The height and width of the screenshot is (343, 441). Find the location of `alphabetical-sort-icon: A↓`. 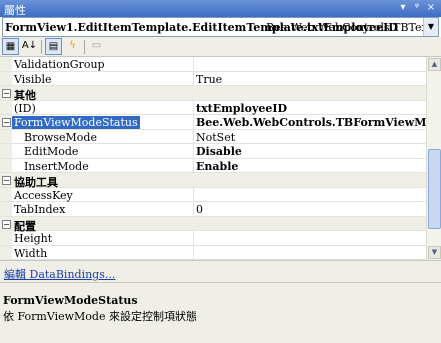

alphabetical-sort-icon: A↓ is located at coordinates (29, 46).